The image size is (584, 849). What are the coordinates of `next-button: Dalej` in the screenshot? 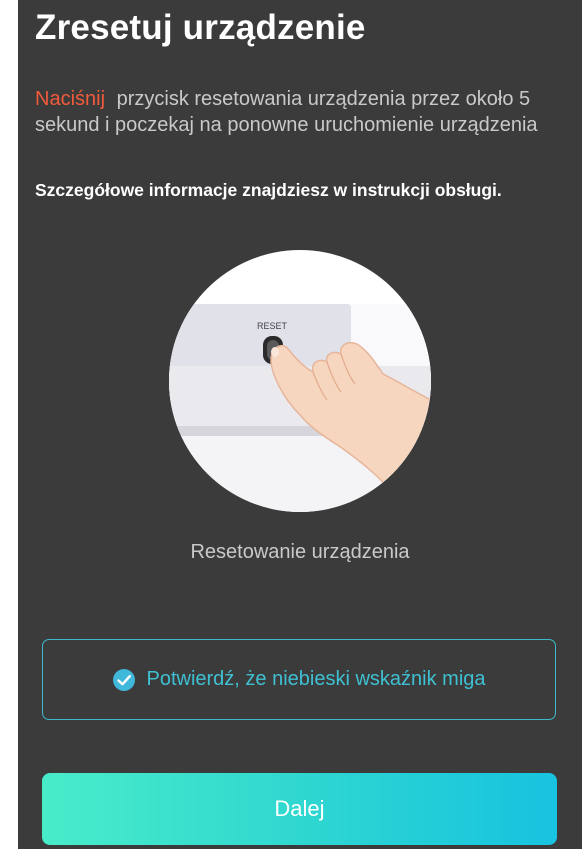 It's located at (299, 809).